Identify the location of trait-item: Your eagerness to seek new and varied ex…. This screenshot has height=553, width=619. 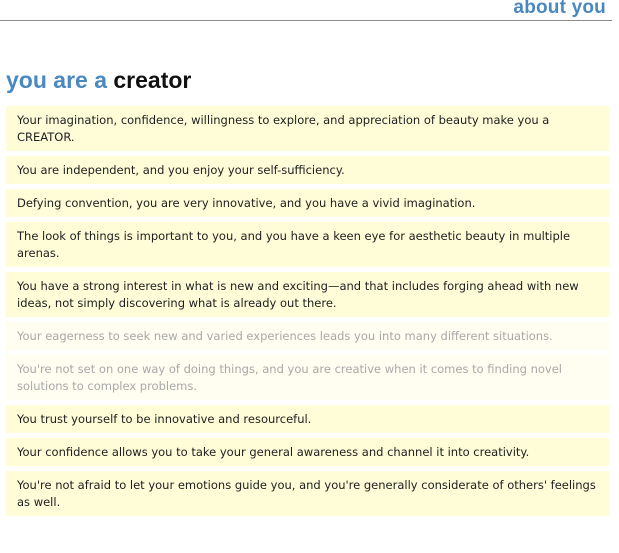
(307, 336).